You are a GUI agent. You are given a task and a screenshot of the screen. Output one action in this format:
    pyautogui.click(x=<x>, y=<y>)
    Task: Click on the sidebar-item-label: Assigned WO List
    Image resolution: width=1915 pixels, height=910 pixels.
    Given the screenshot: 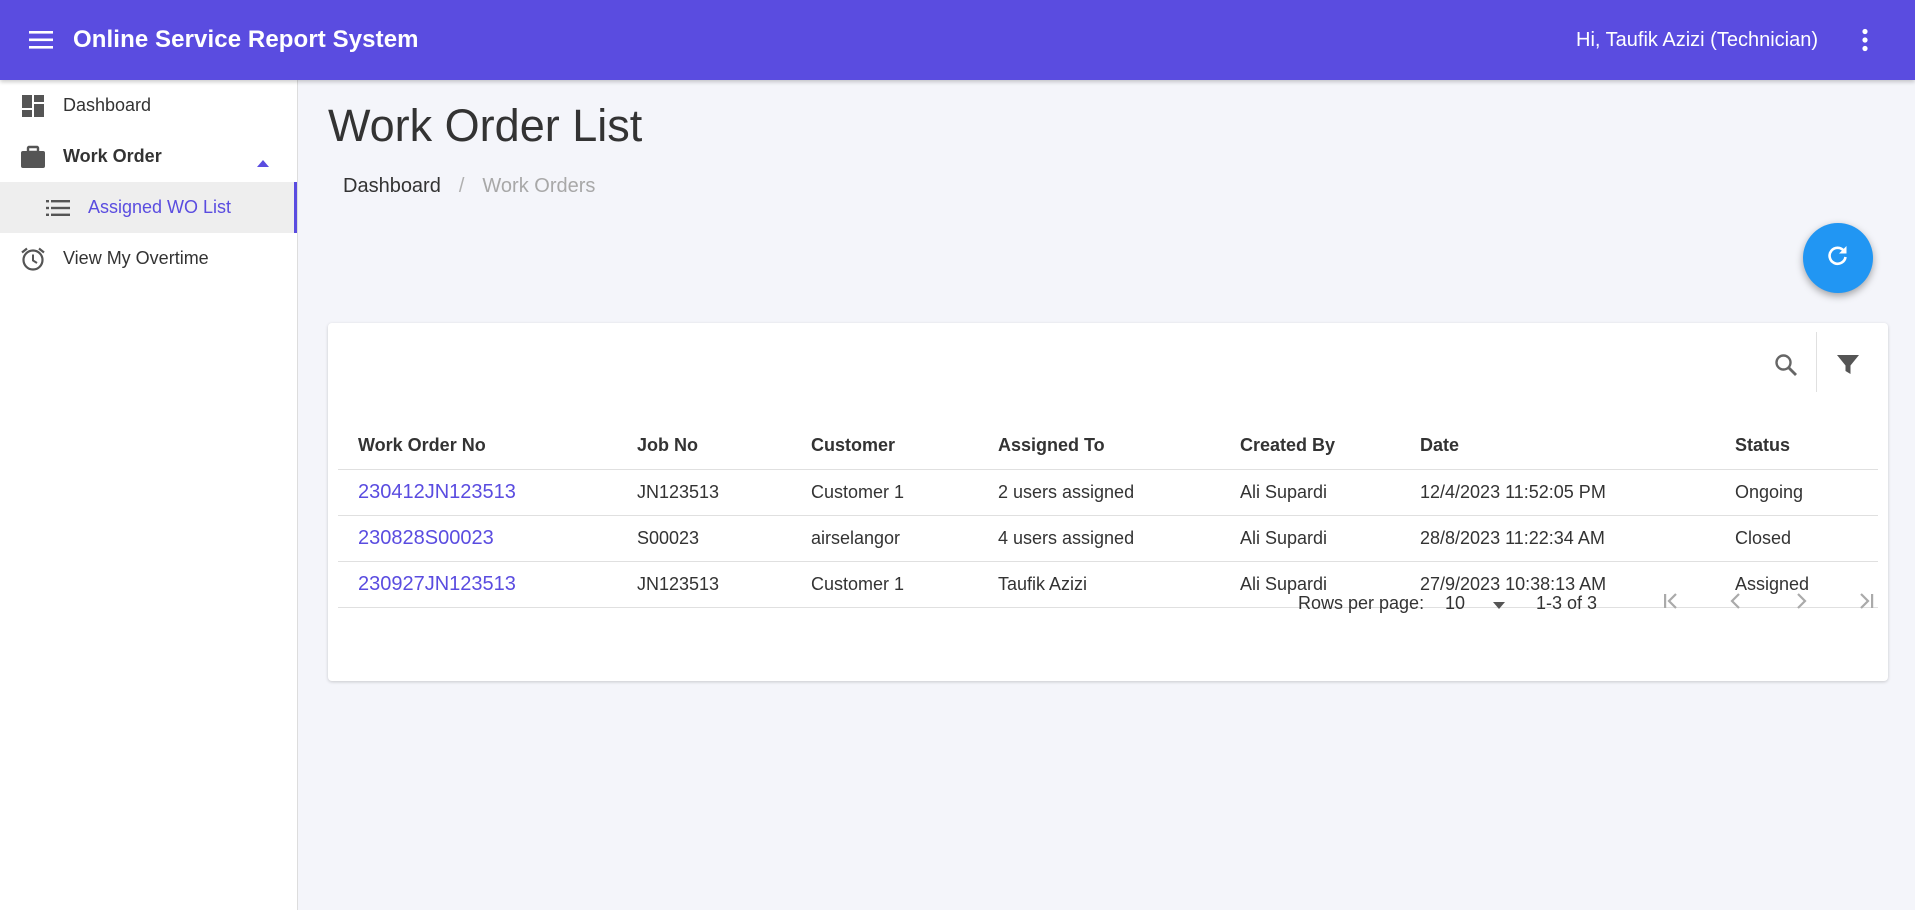 What is the action you would take?
    pyautogui.click(x=160, y=207)
    